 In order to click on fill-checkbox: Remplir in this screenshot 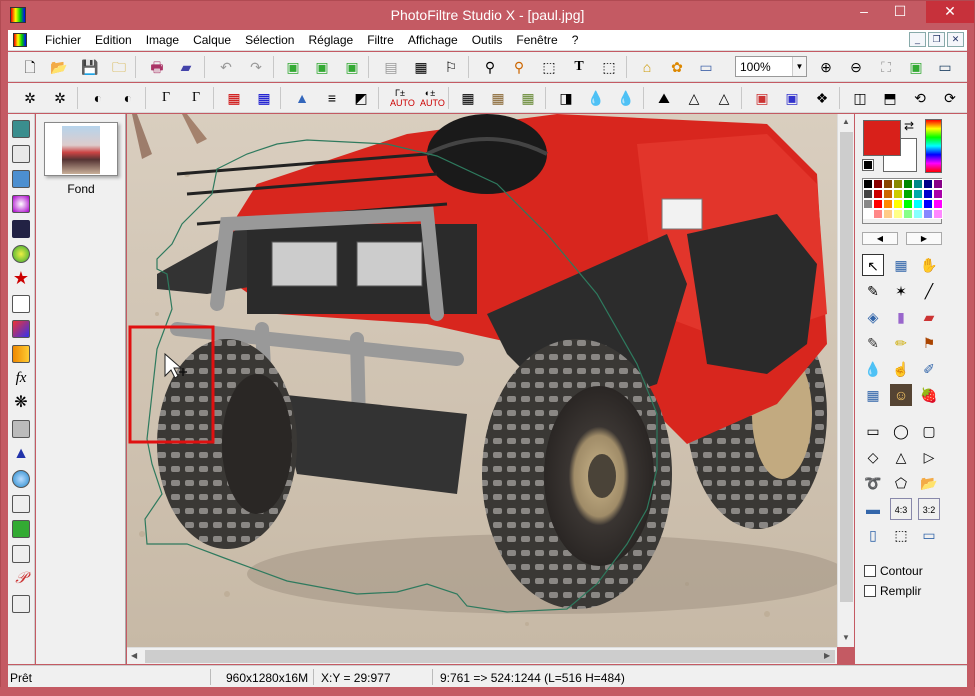, I will do `click(892, 591)`.